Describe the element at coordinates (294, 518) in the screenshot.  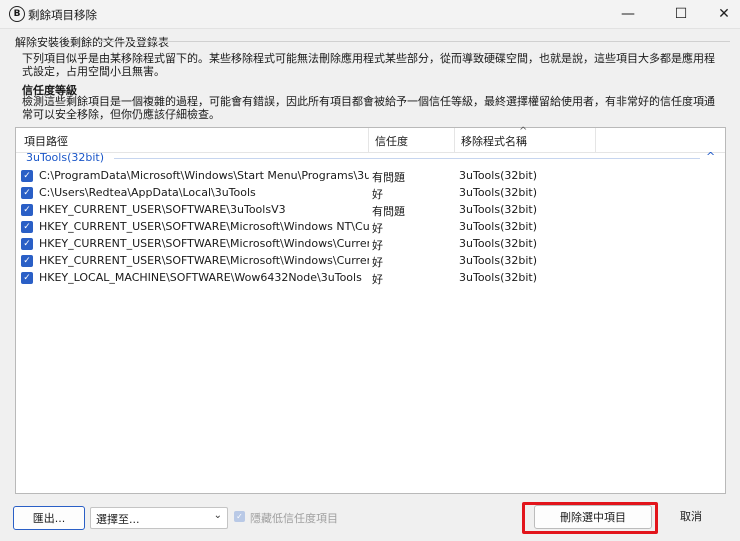
I see `hide-low-trust-label: 隱藏低信任度項目` at that location.